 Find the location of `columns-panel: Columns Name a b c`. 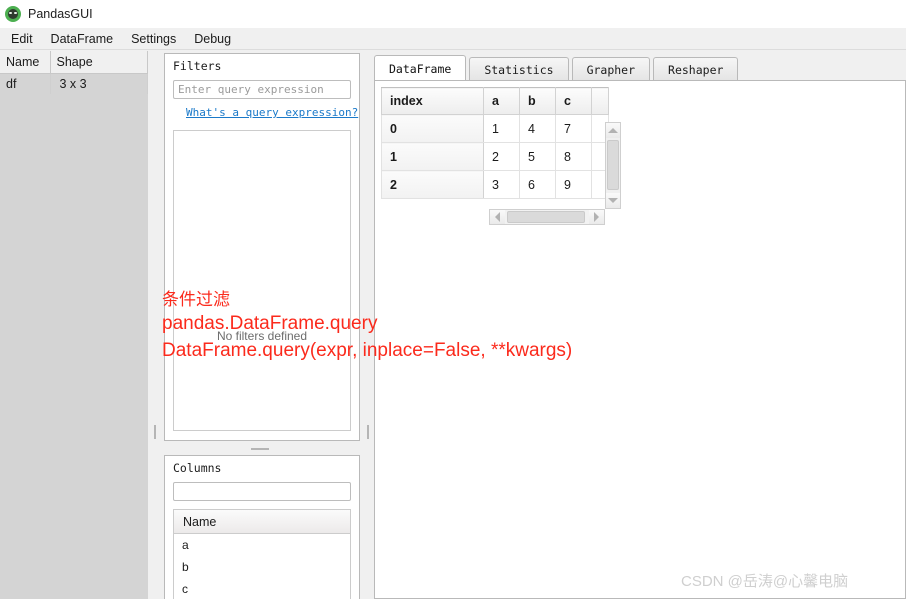

columns-panel: Columns Name a b c is located at coordinates (262, 527).